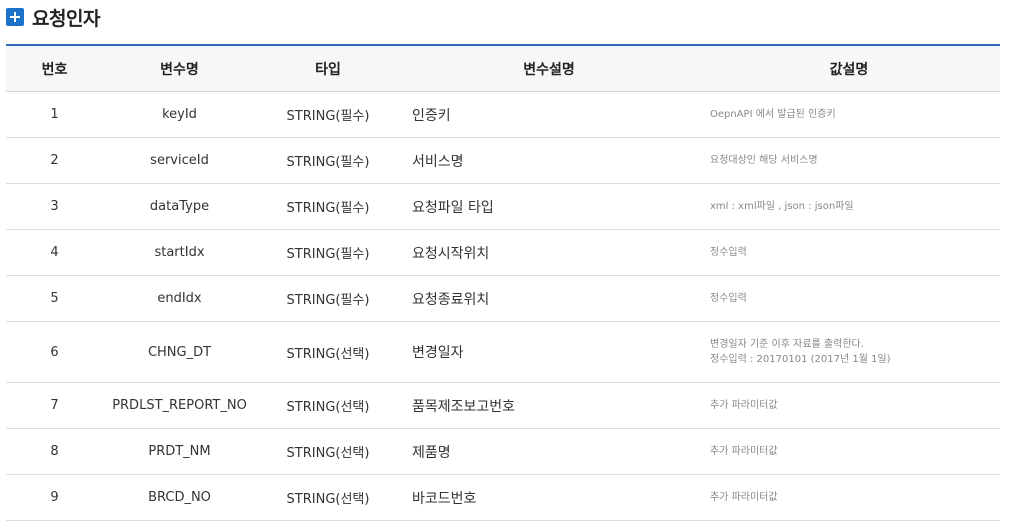 The width and height of the screenshot is (1010, 530). What do you see at coordinates (549, 160) in the screenshot?
I see `row-description: 서비스명` at bounding box center [549, 160].